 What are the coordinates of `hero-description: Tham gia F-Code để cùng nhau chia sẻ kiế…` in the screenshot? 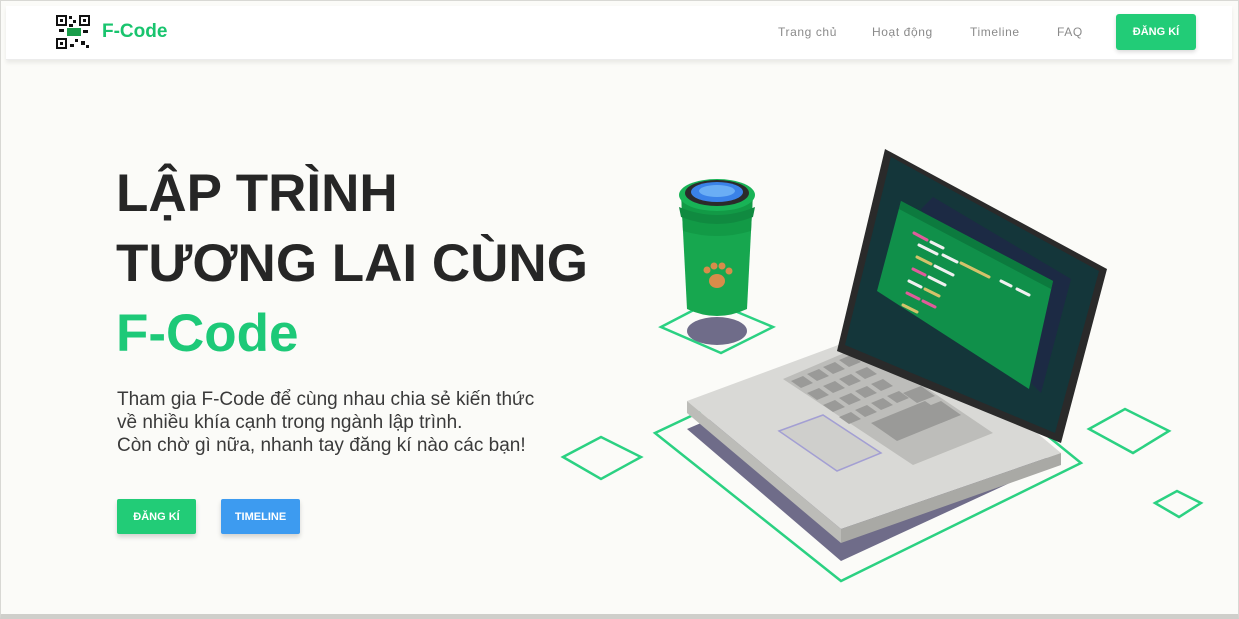 It's located at (357, 422).